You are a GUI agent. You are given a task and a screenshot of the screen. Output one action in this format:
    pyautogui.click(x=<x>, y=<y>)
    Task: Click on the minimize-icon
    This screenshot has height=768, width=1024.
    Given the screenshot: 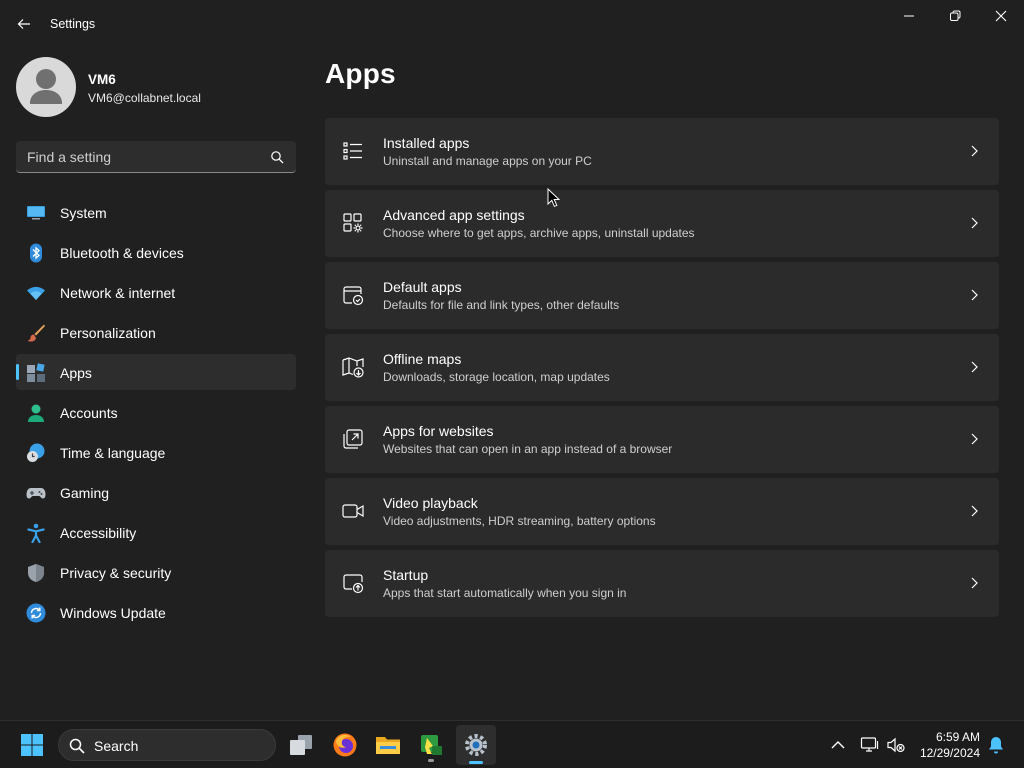 What is the action you would take?
    pyautogui.click(x=909, y=16)
    